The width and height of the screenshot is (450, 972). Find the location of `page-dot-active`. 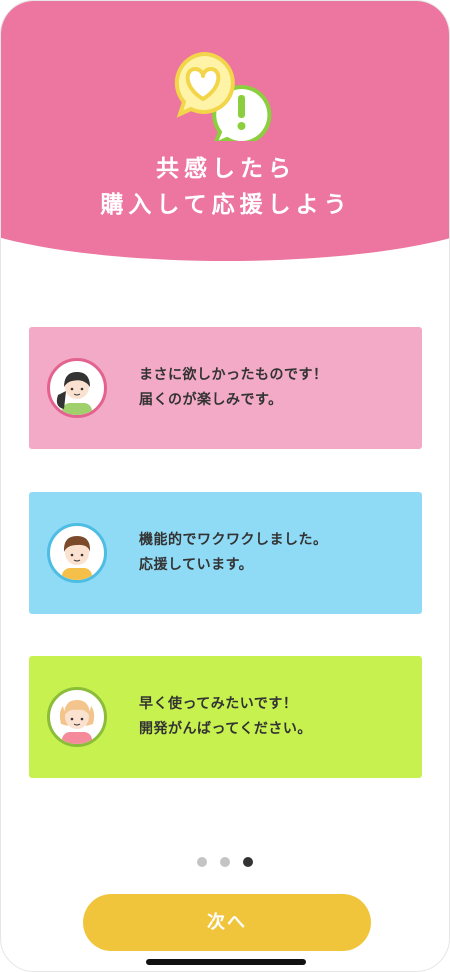

page-dot-active is located at coordinates (248, 862).